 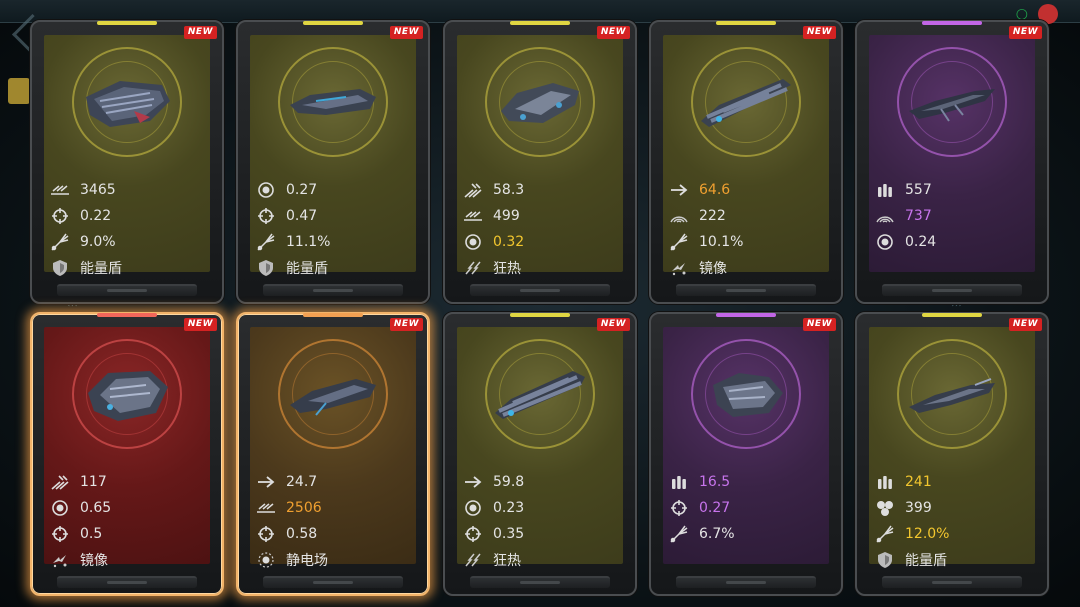 What do you see at coordinates (926, 561) in the screenshot?
I see `stat-value: 能量盾` at bounding box center [926, 561].